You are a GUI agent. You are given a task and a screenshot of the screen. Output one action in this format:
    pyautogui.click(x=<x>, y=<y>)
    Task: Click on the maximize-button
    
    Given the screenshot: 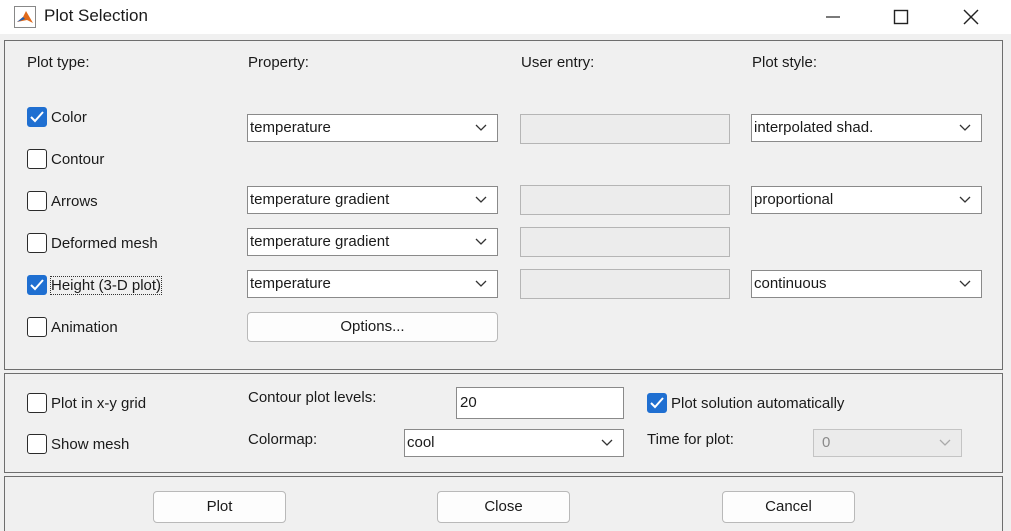 What is the action you would take?
    pyautogui.click(x=901, y=17)
    